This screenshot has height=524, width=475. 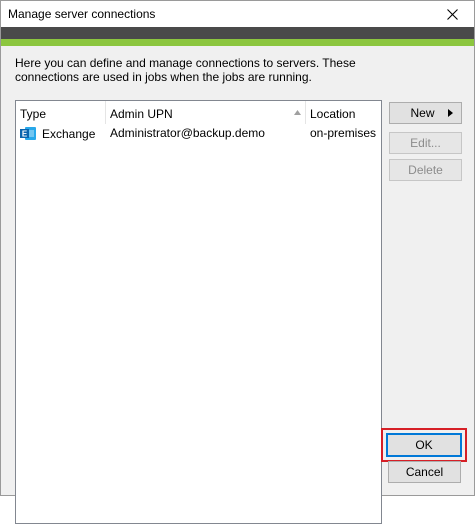 I want to click on title-bar: Manage server connections, so click(x=237, y=14).